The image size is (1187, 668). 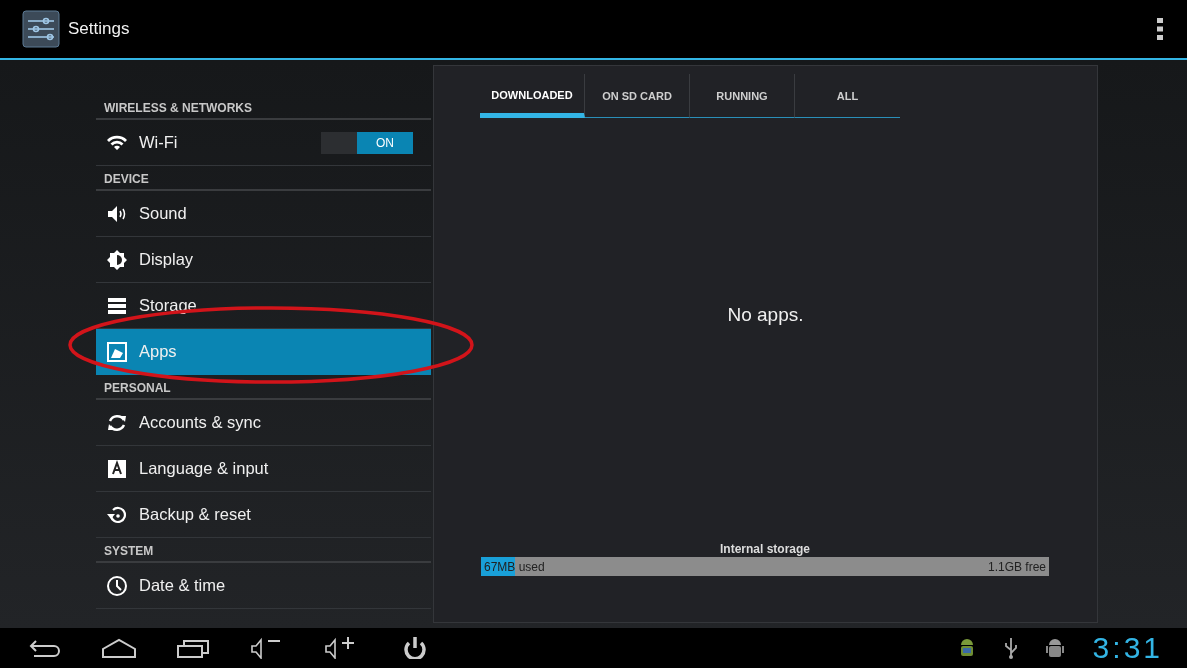 What do you see at coordinates (263, 515) in the screenshot?
I see `settings-item: Backup & reset` at bounding box center [263, 515].